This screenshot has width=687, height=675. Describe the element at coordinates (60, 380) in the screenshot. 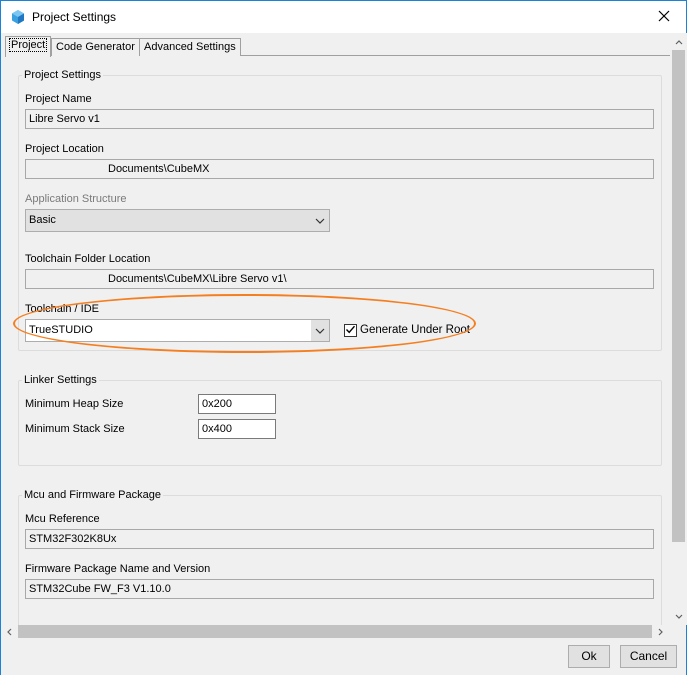

I see `linker-settings-group-title: Linker Settings` at that location.